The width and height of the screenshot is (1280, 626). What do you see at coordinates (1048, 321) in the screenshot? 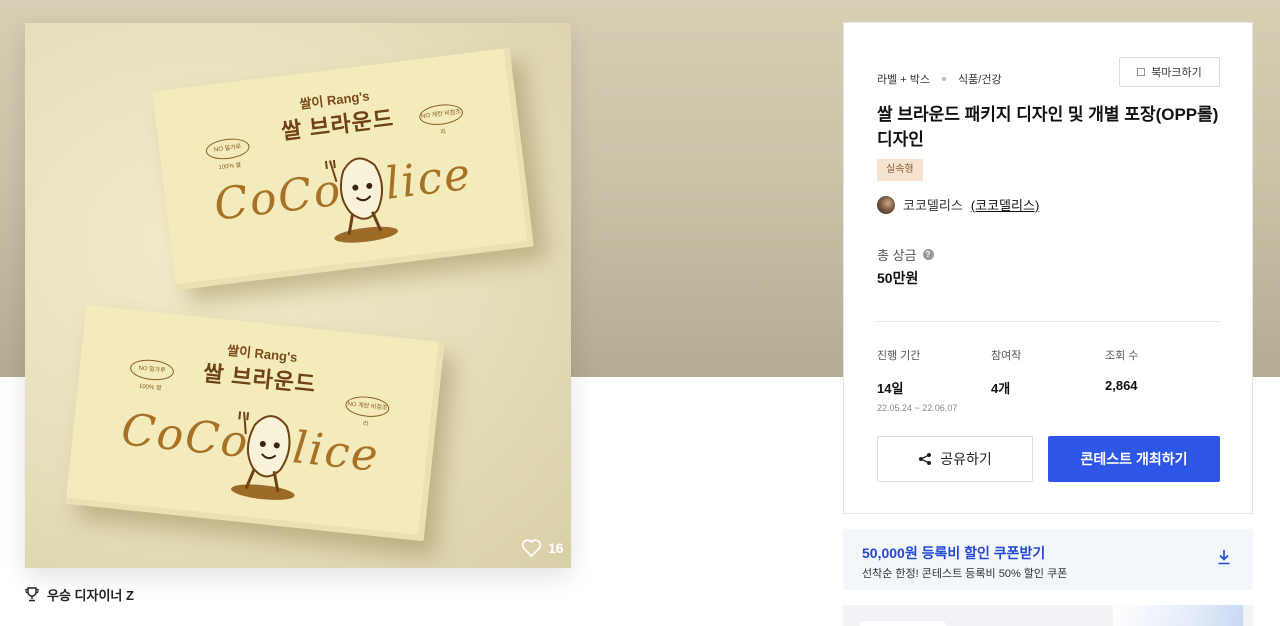
I see `divider` at bounding box center [1048, 321].